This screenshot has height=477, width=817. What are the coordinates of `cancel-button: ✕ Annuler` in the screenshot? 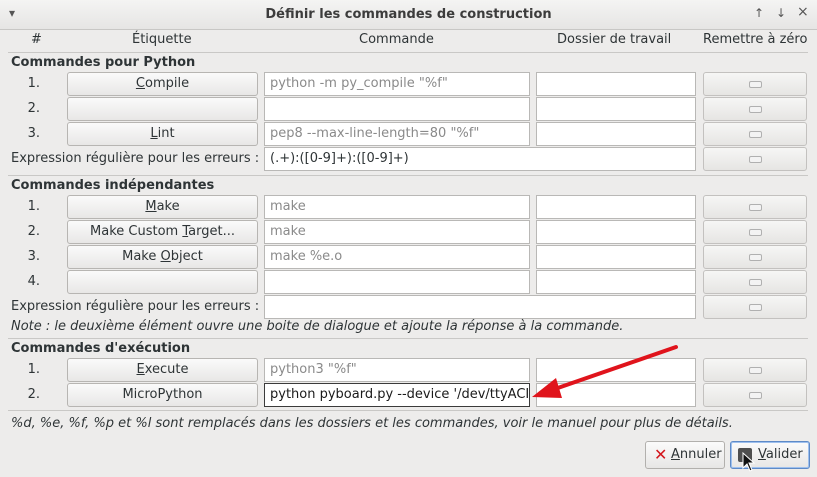 It's located at (685, 455).